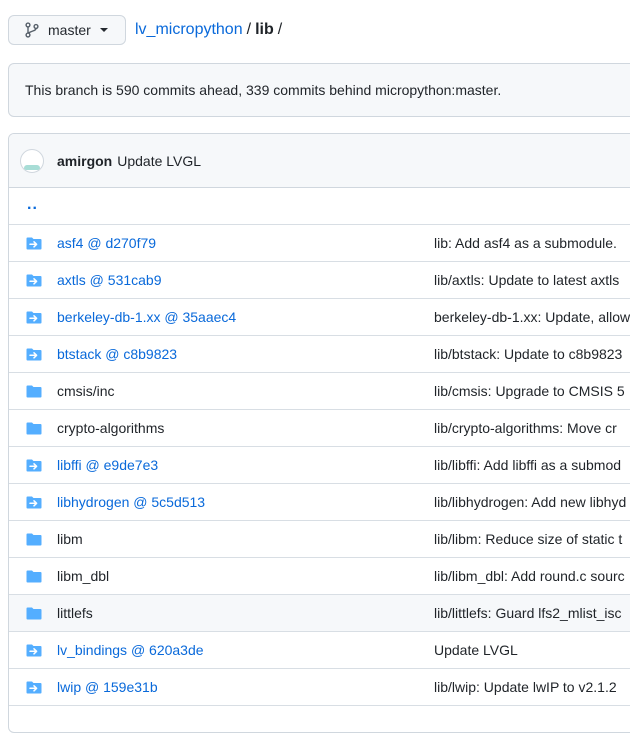 This screenshot has height=733, width=630. What do you see at coordinates (32, 205) in the screenshot?
I see `parent-directory-label: ..` at bounding box center [32, 205].